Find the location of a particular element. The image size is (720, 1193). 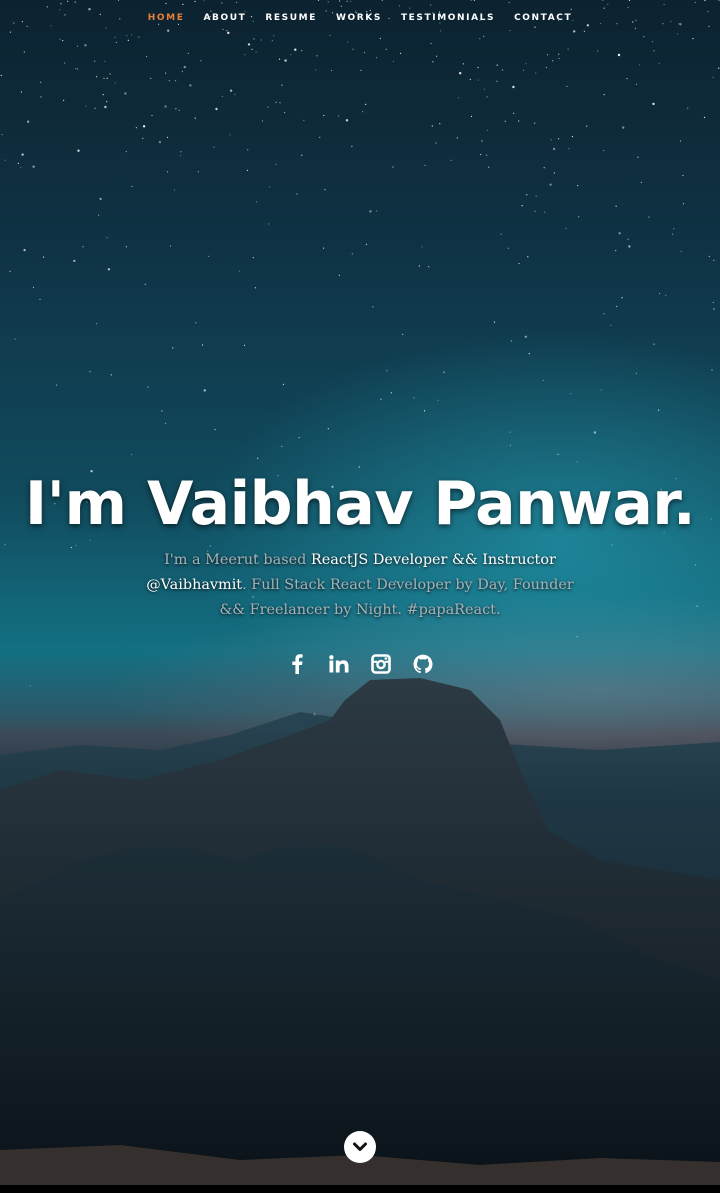

chevron-down-icon is located at coordinates (360, 1146).